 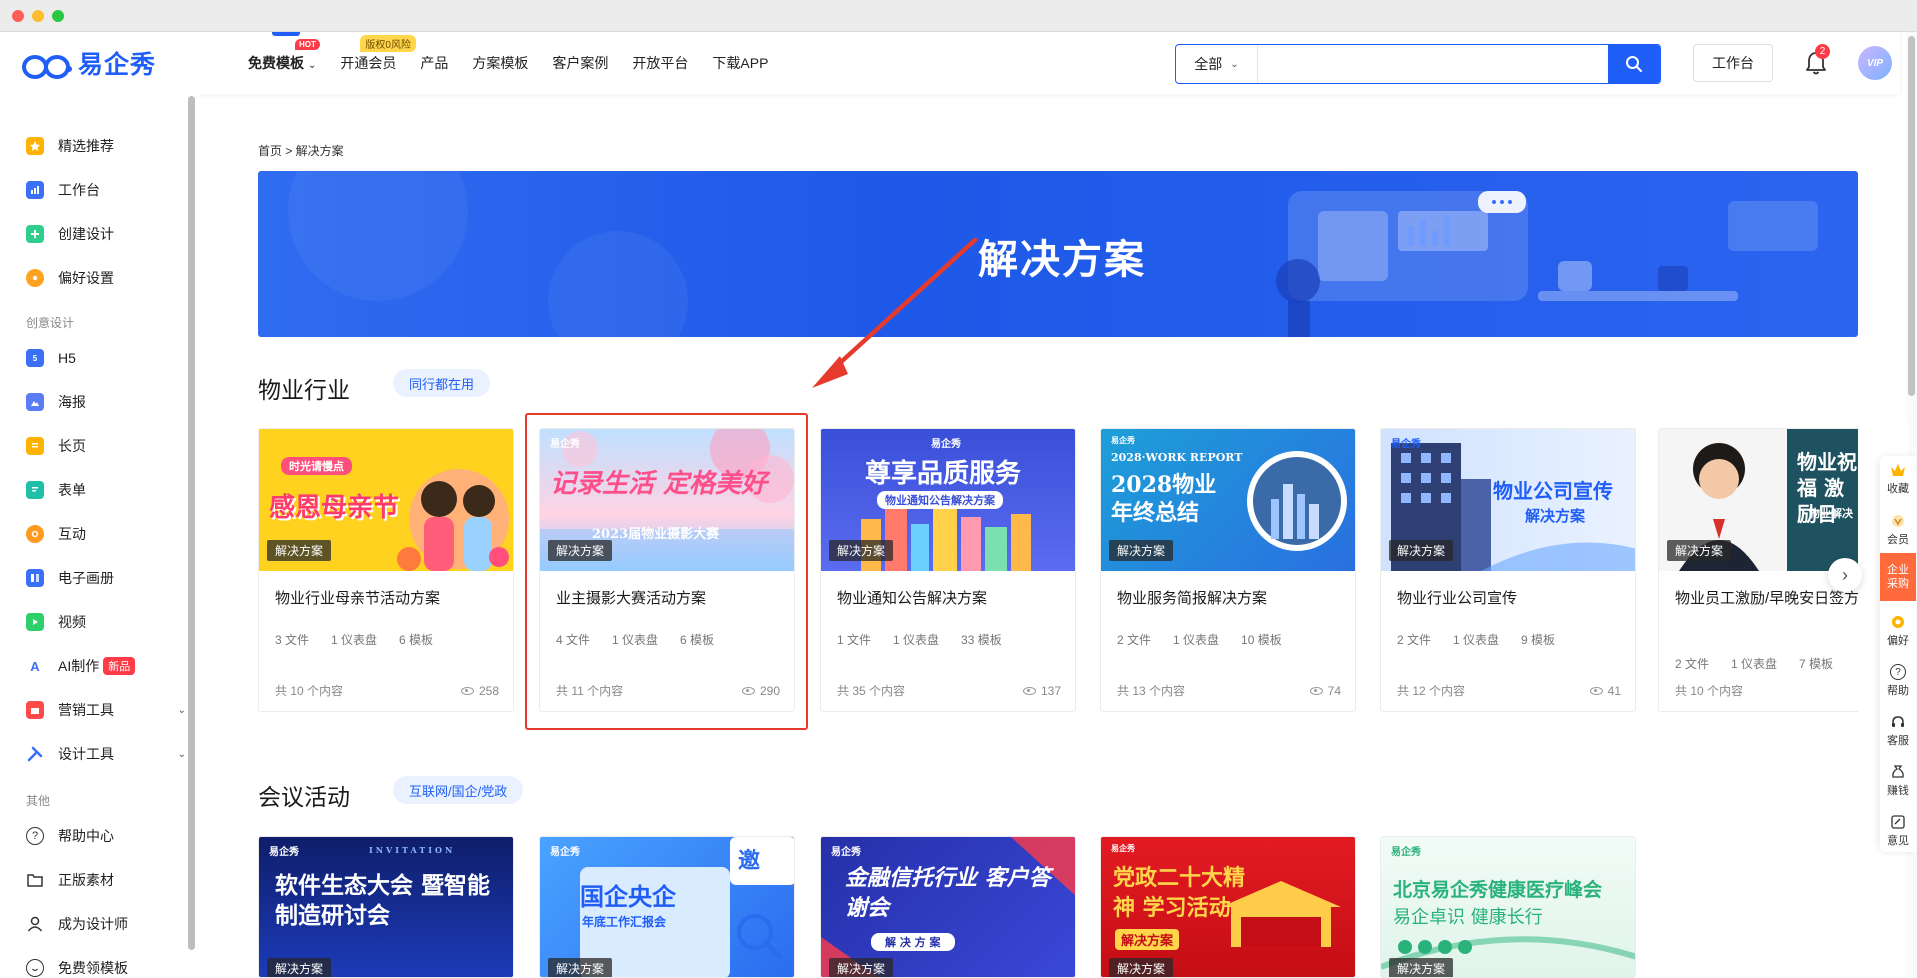 I want to click on solution-card: 易企秀 党政二十大精神 学习活动 解决方案 解决方案, so click(x=1228, y=907).